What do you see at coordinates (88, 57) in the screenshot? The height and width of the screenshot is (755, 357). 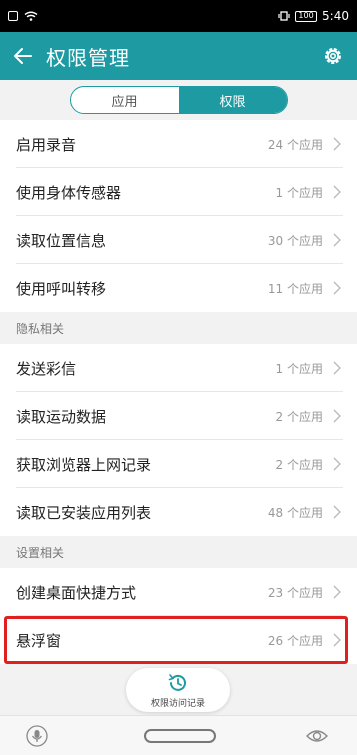 I see `page-title: 权限管理` at bounding box center [88, 57].